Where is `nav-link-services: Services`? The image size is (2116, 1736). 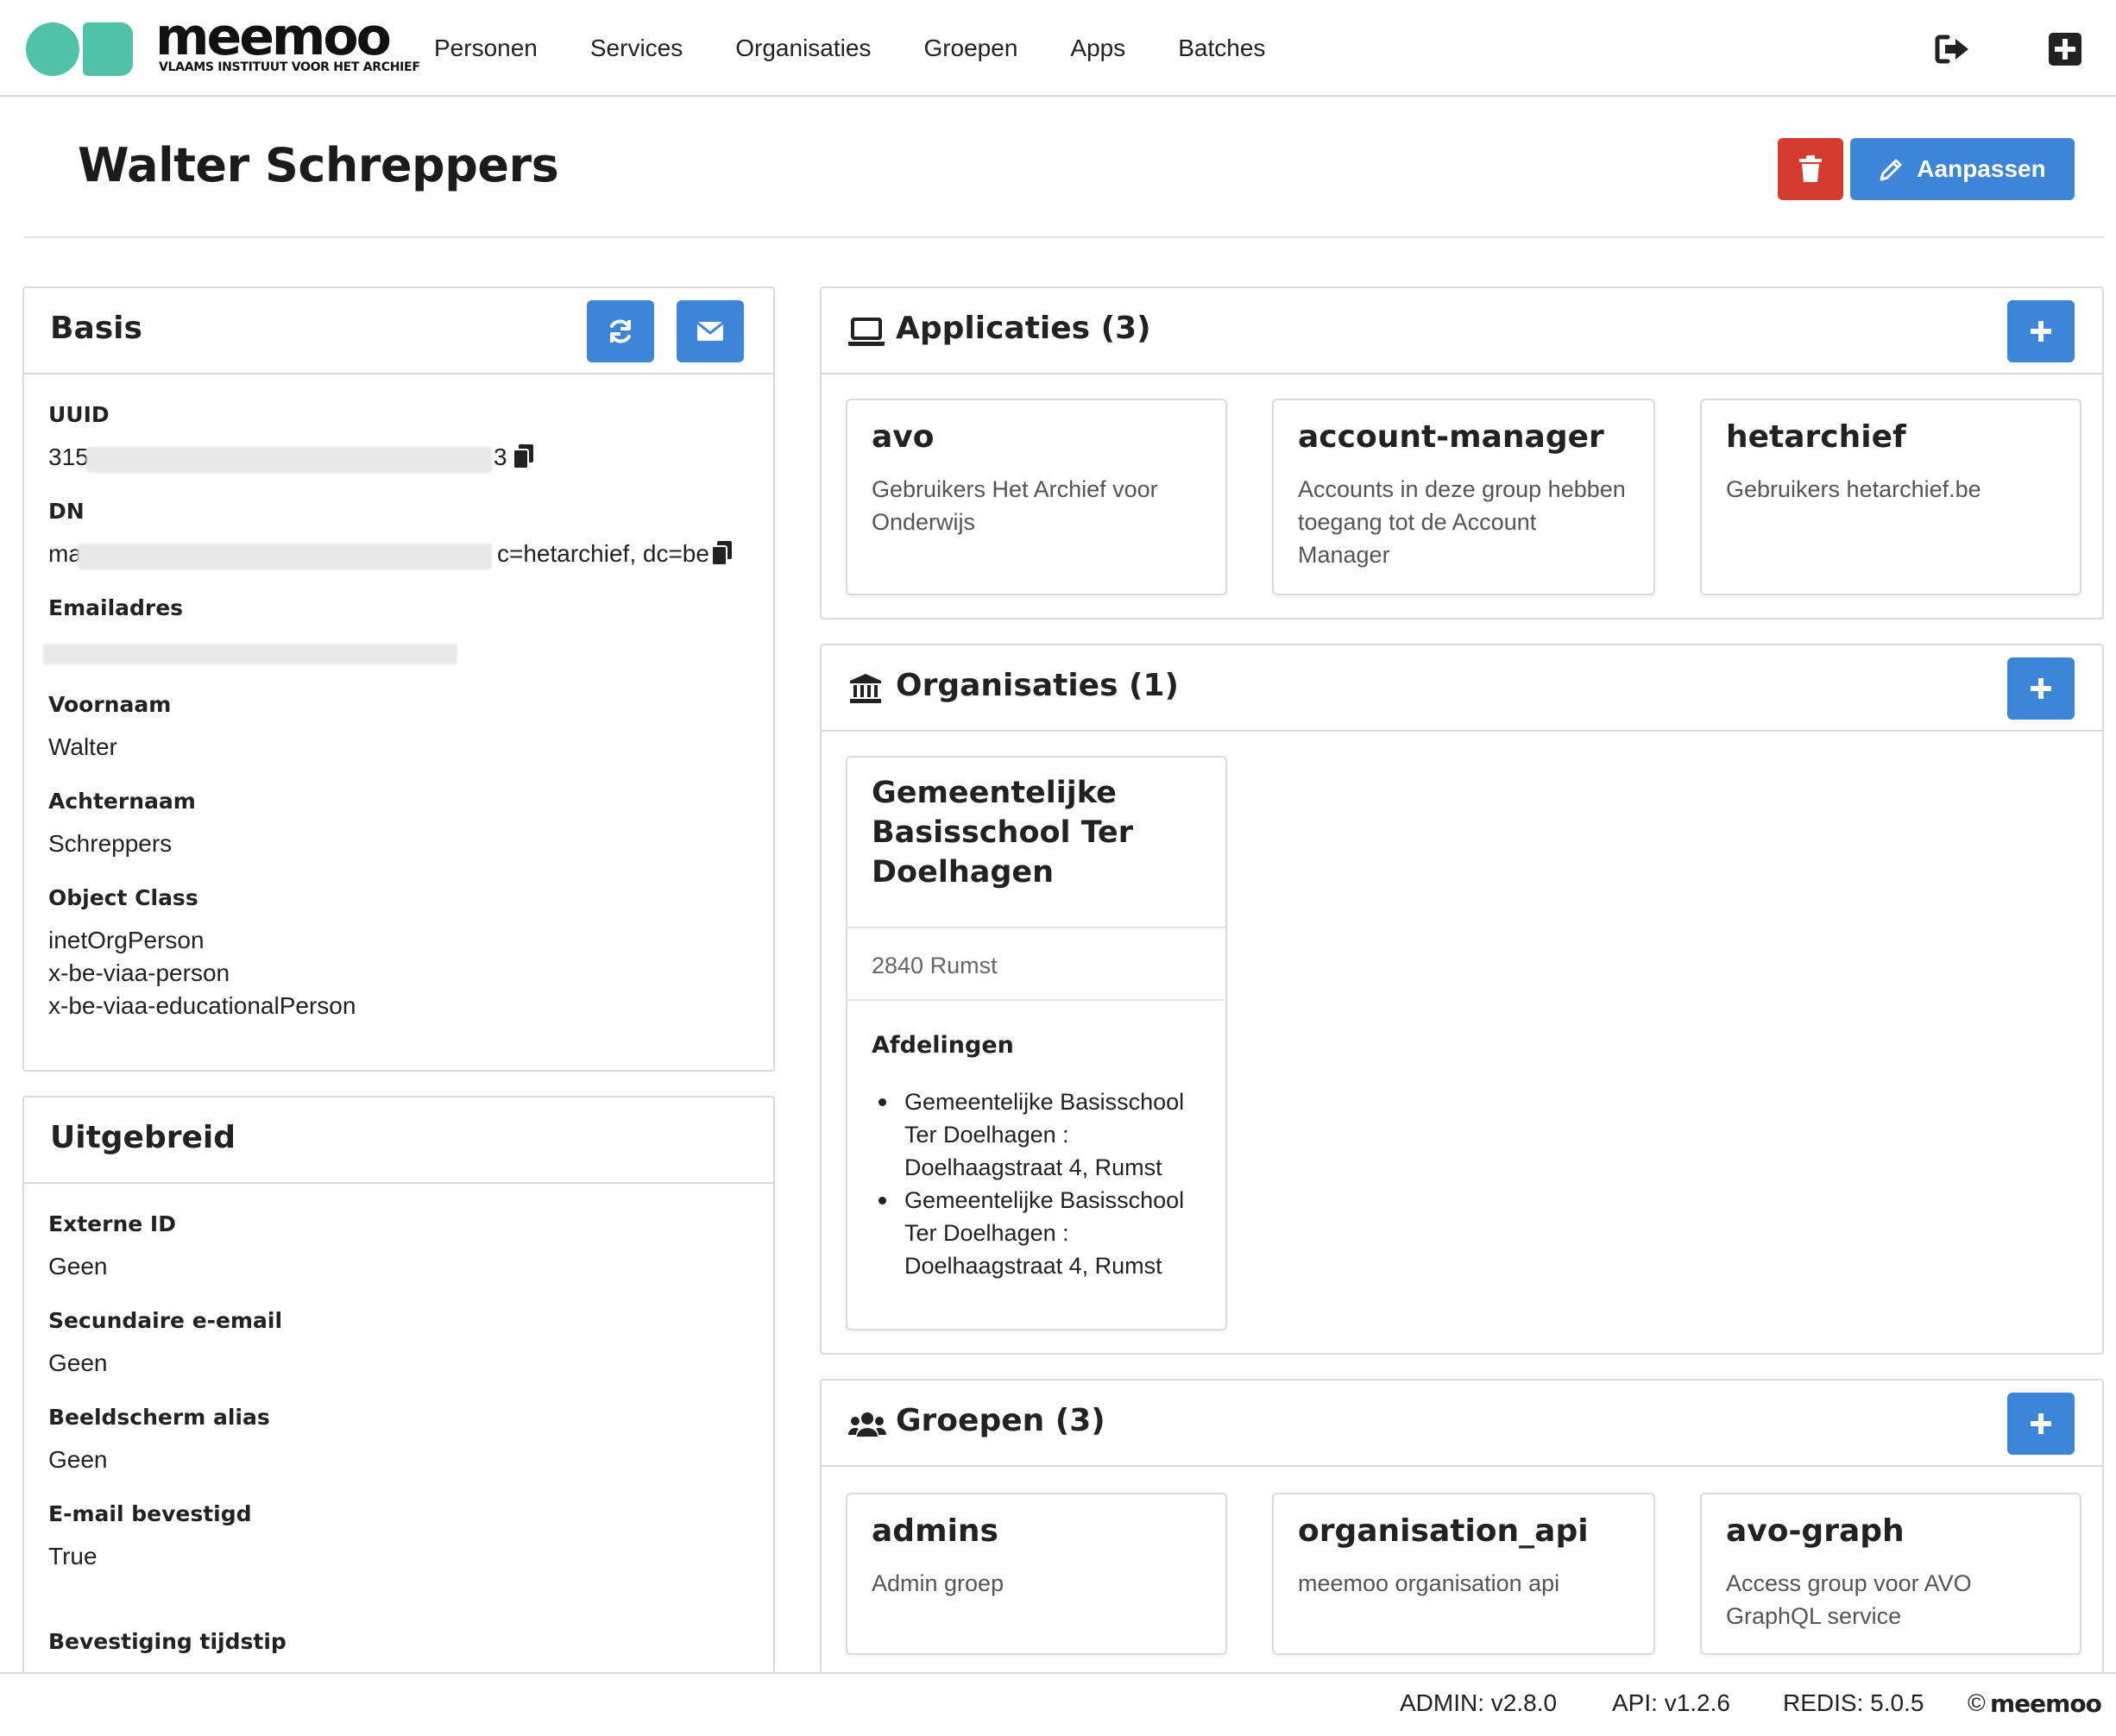
nav-link-services: Services is located at coordinates (636, 48).